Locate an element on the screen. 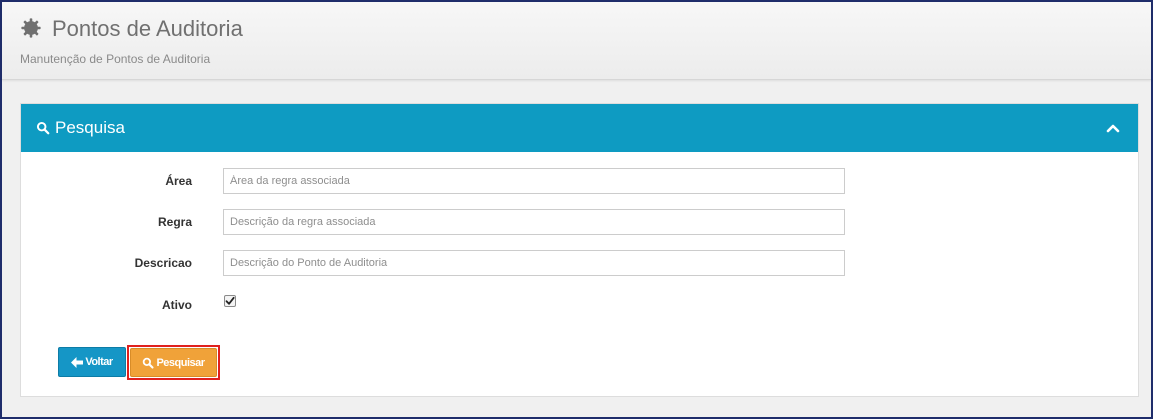  form-row-ativo: Ativo is located at coordinates (579, 308).